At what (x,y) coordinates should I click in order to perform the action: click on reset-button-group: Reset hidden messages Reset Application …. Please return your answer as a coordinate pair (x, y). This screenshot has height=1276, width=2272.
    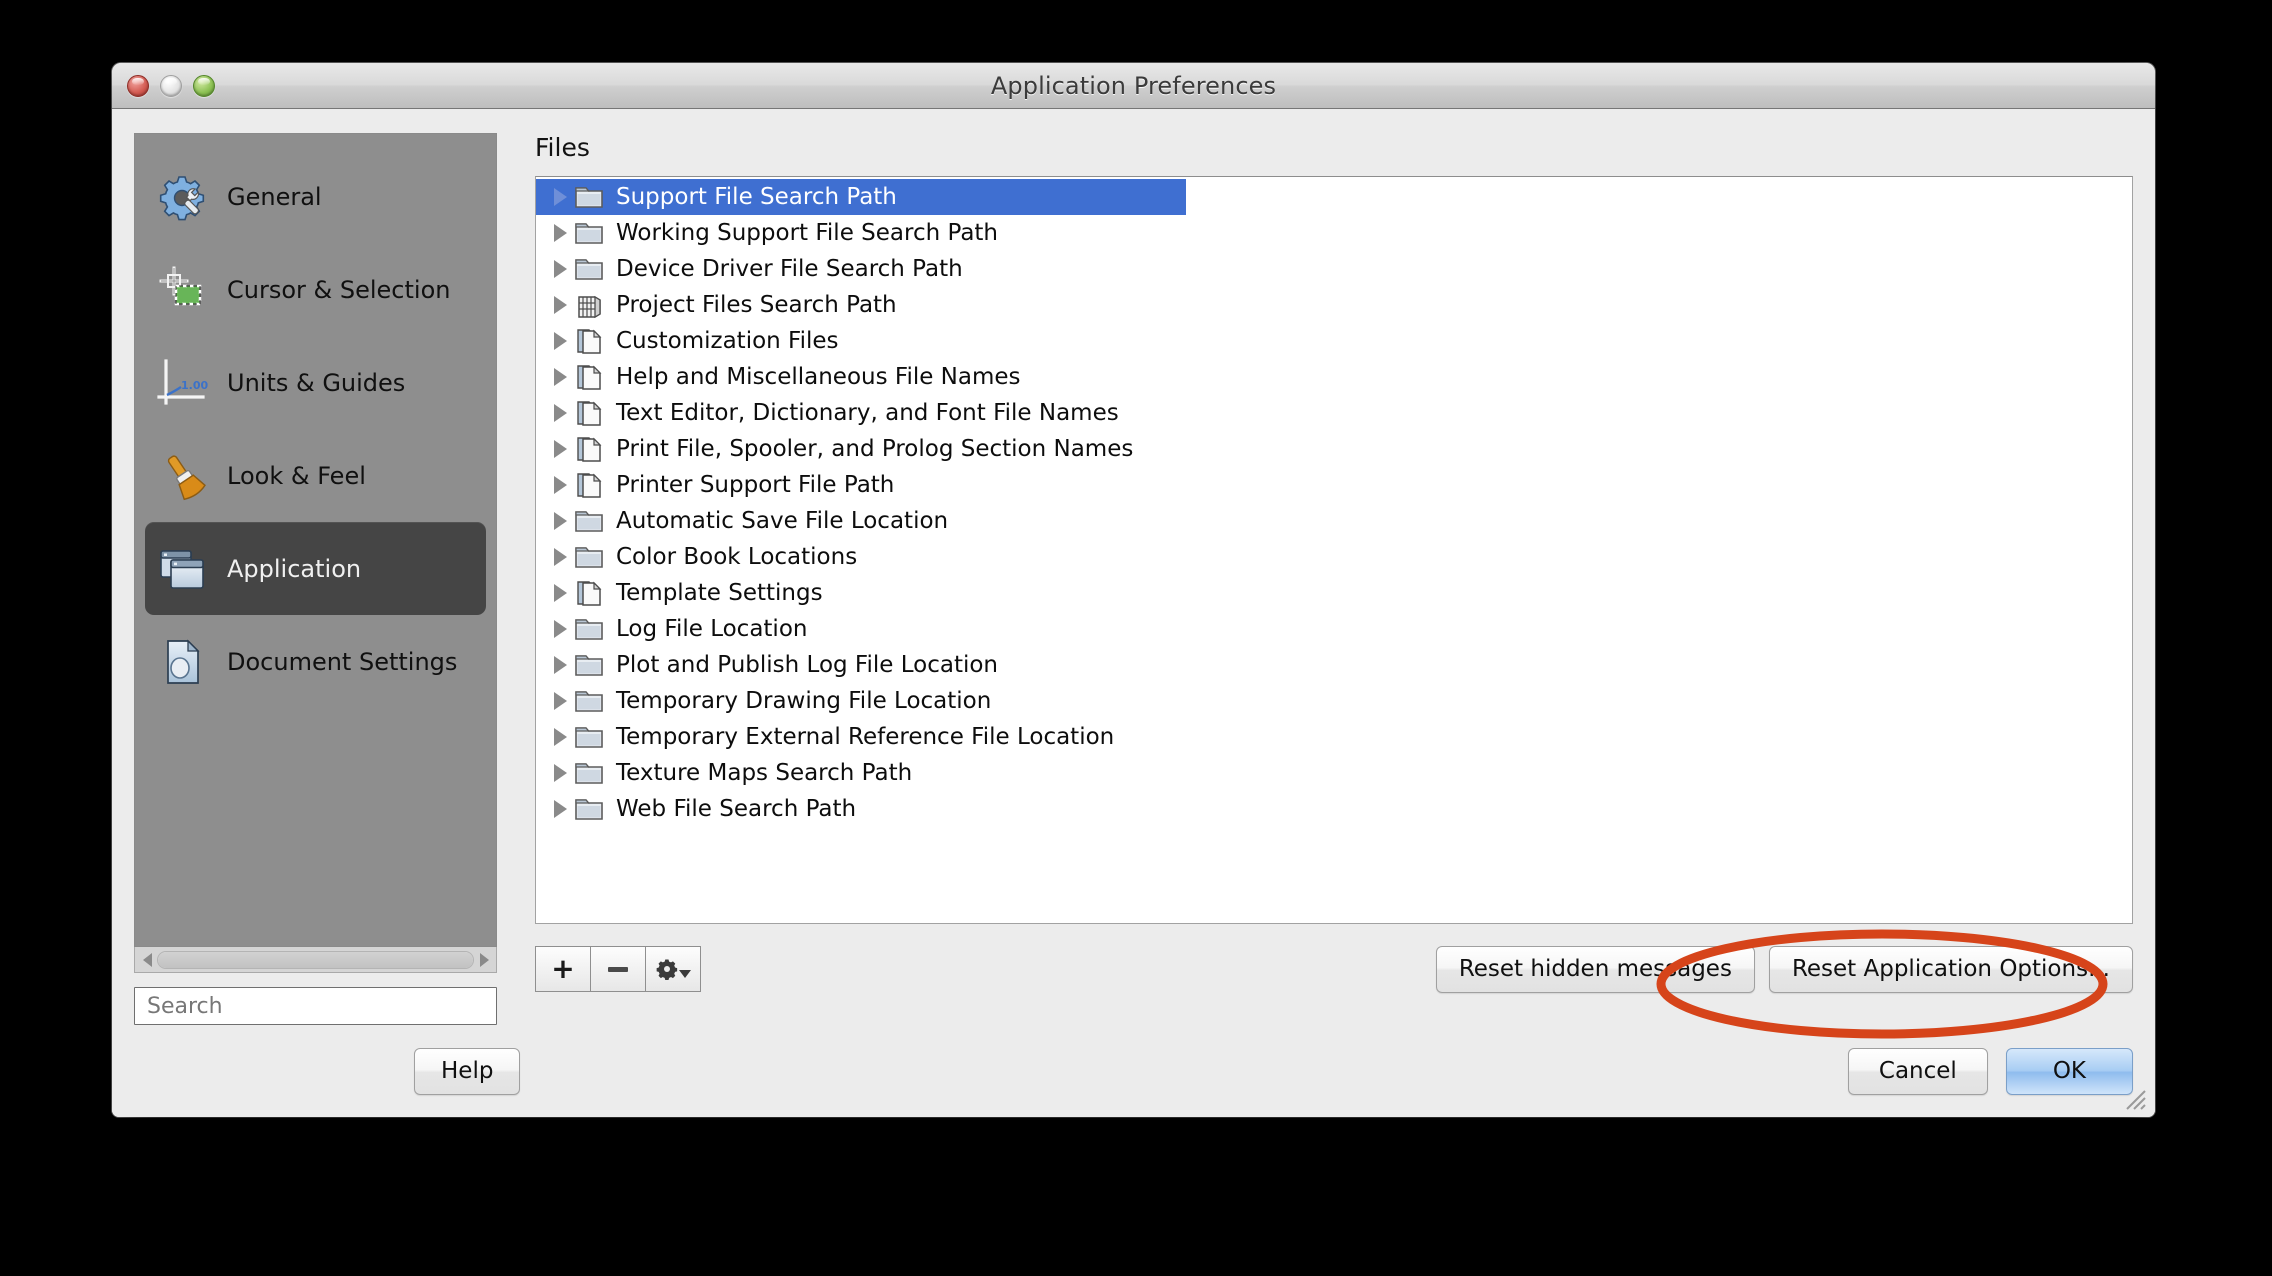
    Looking at the image, I should click on (1784, 969).